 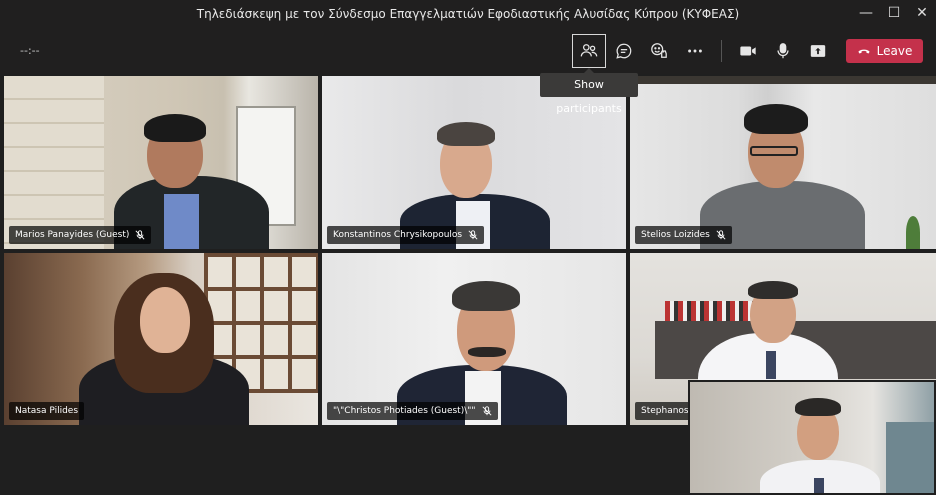 I want to click on window-view, so click(x=910, y=457).